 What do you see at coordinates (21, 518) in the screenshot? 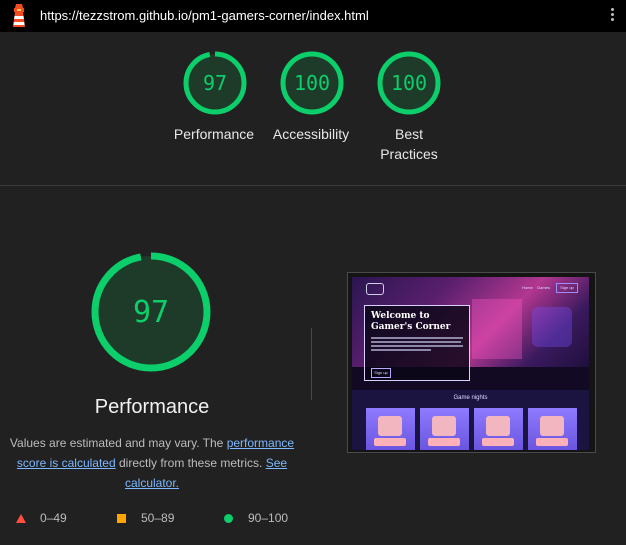
I see `red-triangle-icon` at bounding box center [21, 518].